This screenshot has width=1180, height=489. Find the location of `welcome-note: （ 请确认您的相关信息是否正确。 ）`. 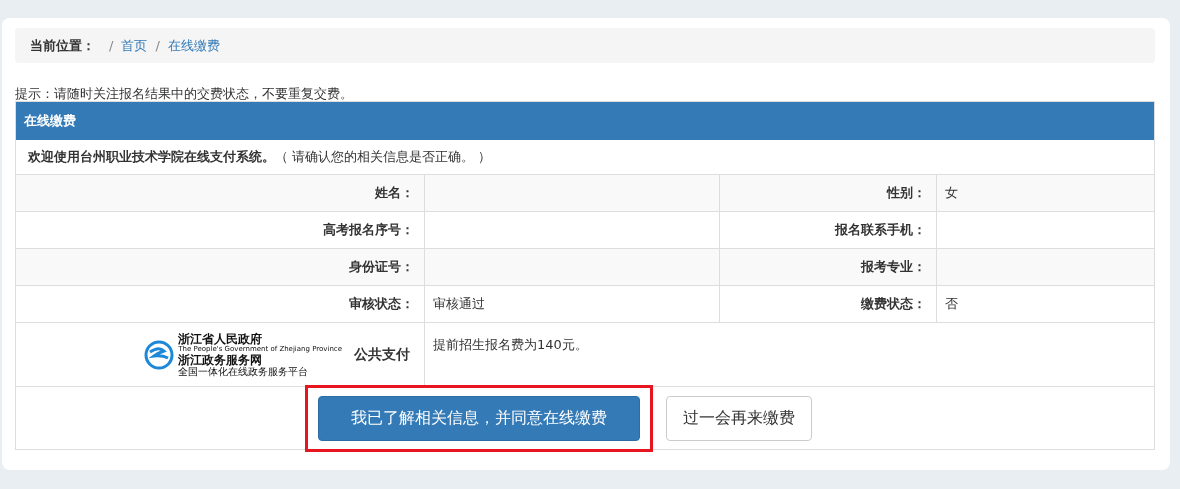

welcome-note: （ 请确认您的相关信息是否正确。 ） is located at coordinates (383, 157).